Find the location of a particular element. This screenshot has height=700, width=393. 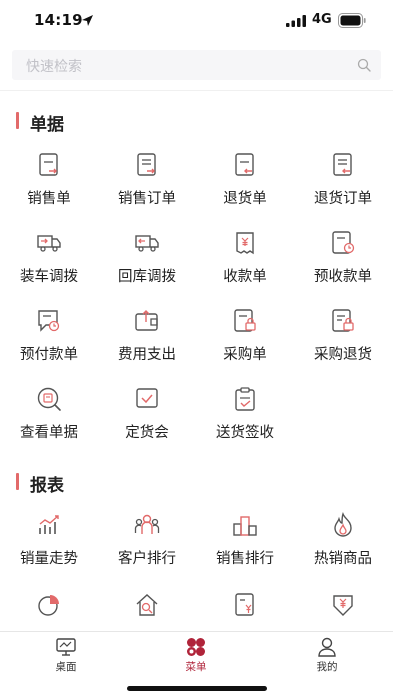

delivery-sign-icon is located at coordinates (245, 399).